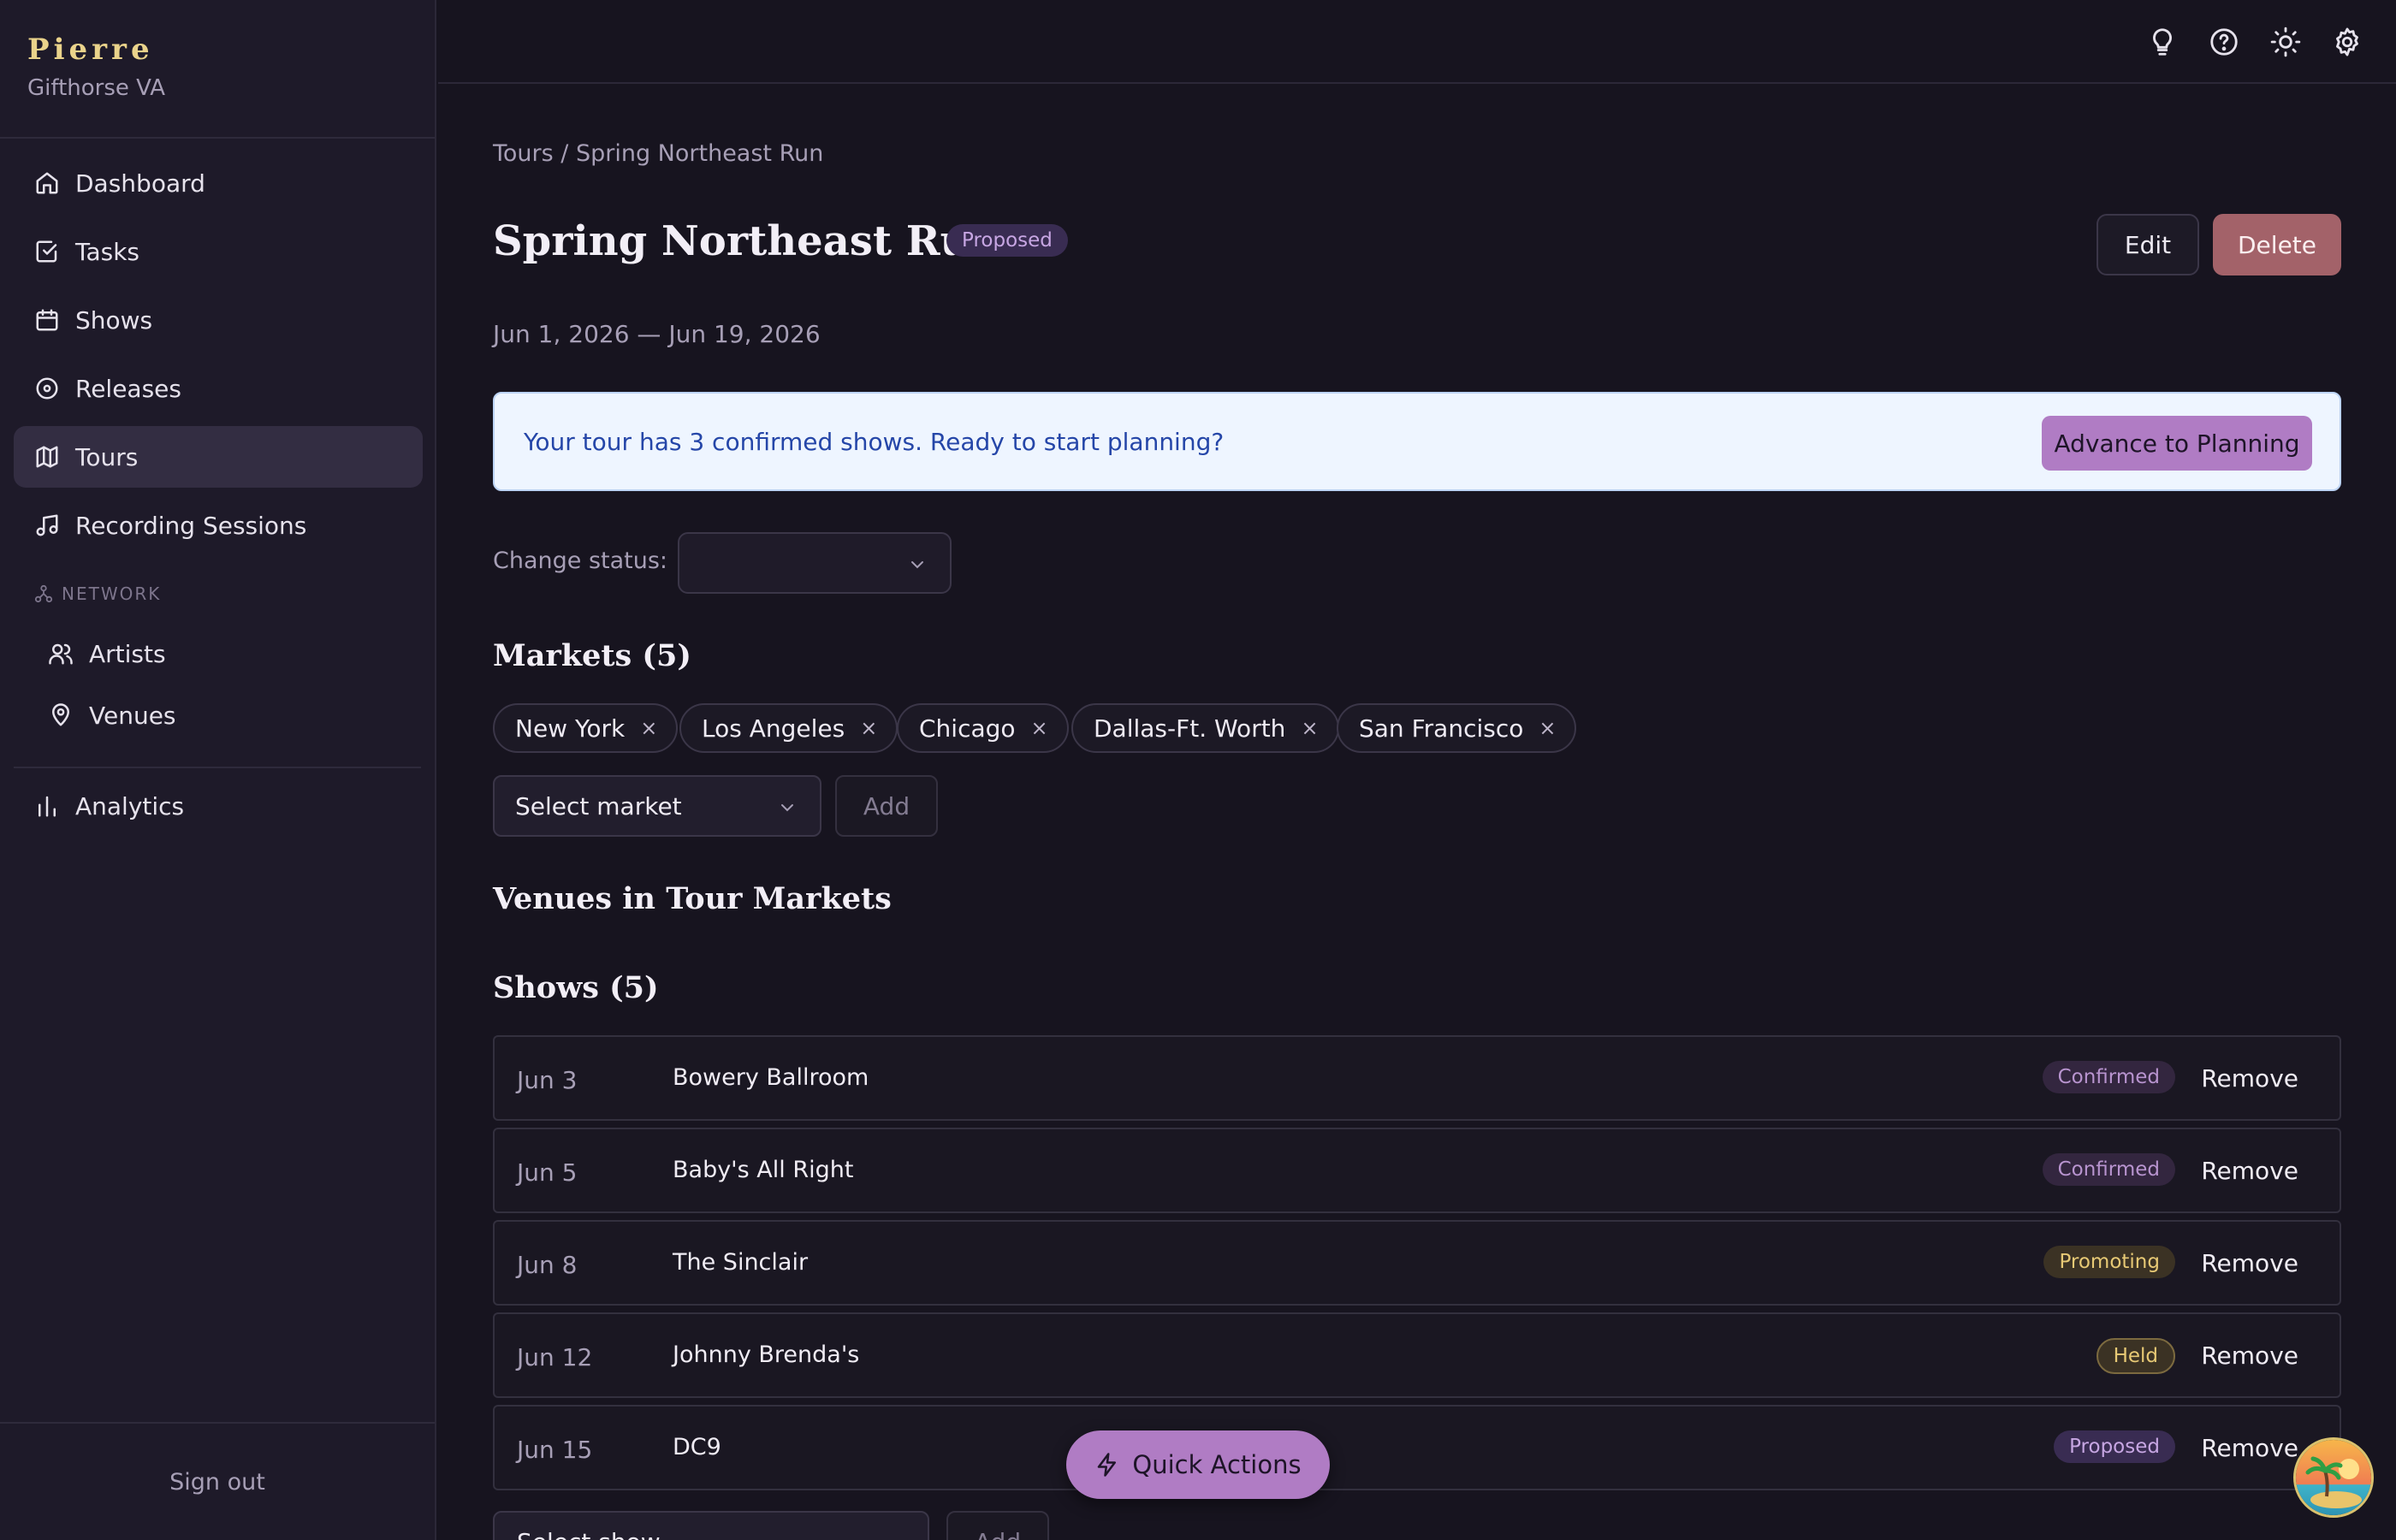  Describe the element at coordinates (1441, 728) in the screenshot. I see `market-chip-label: San Francisco` at that location.